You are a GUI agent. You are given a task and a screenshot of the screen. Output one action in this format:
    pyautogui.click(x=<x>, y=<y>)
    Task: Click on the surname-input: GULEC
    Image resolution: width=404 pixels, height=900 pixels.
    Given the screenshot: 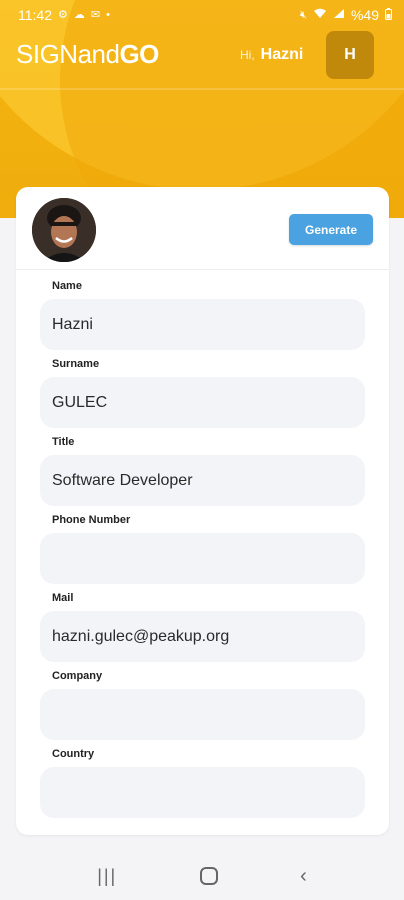 What is the action you would take?
    pyautogui.click(x=202, y=402)
    